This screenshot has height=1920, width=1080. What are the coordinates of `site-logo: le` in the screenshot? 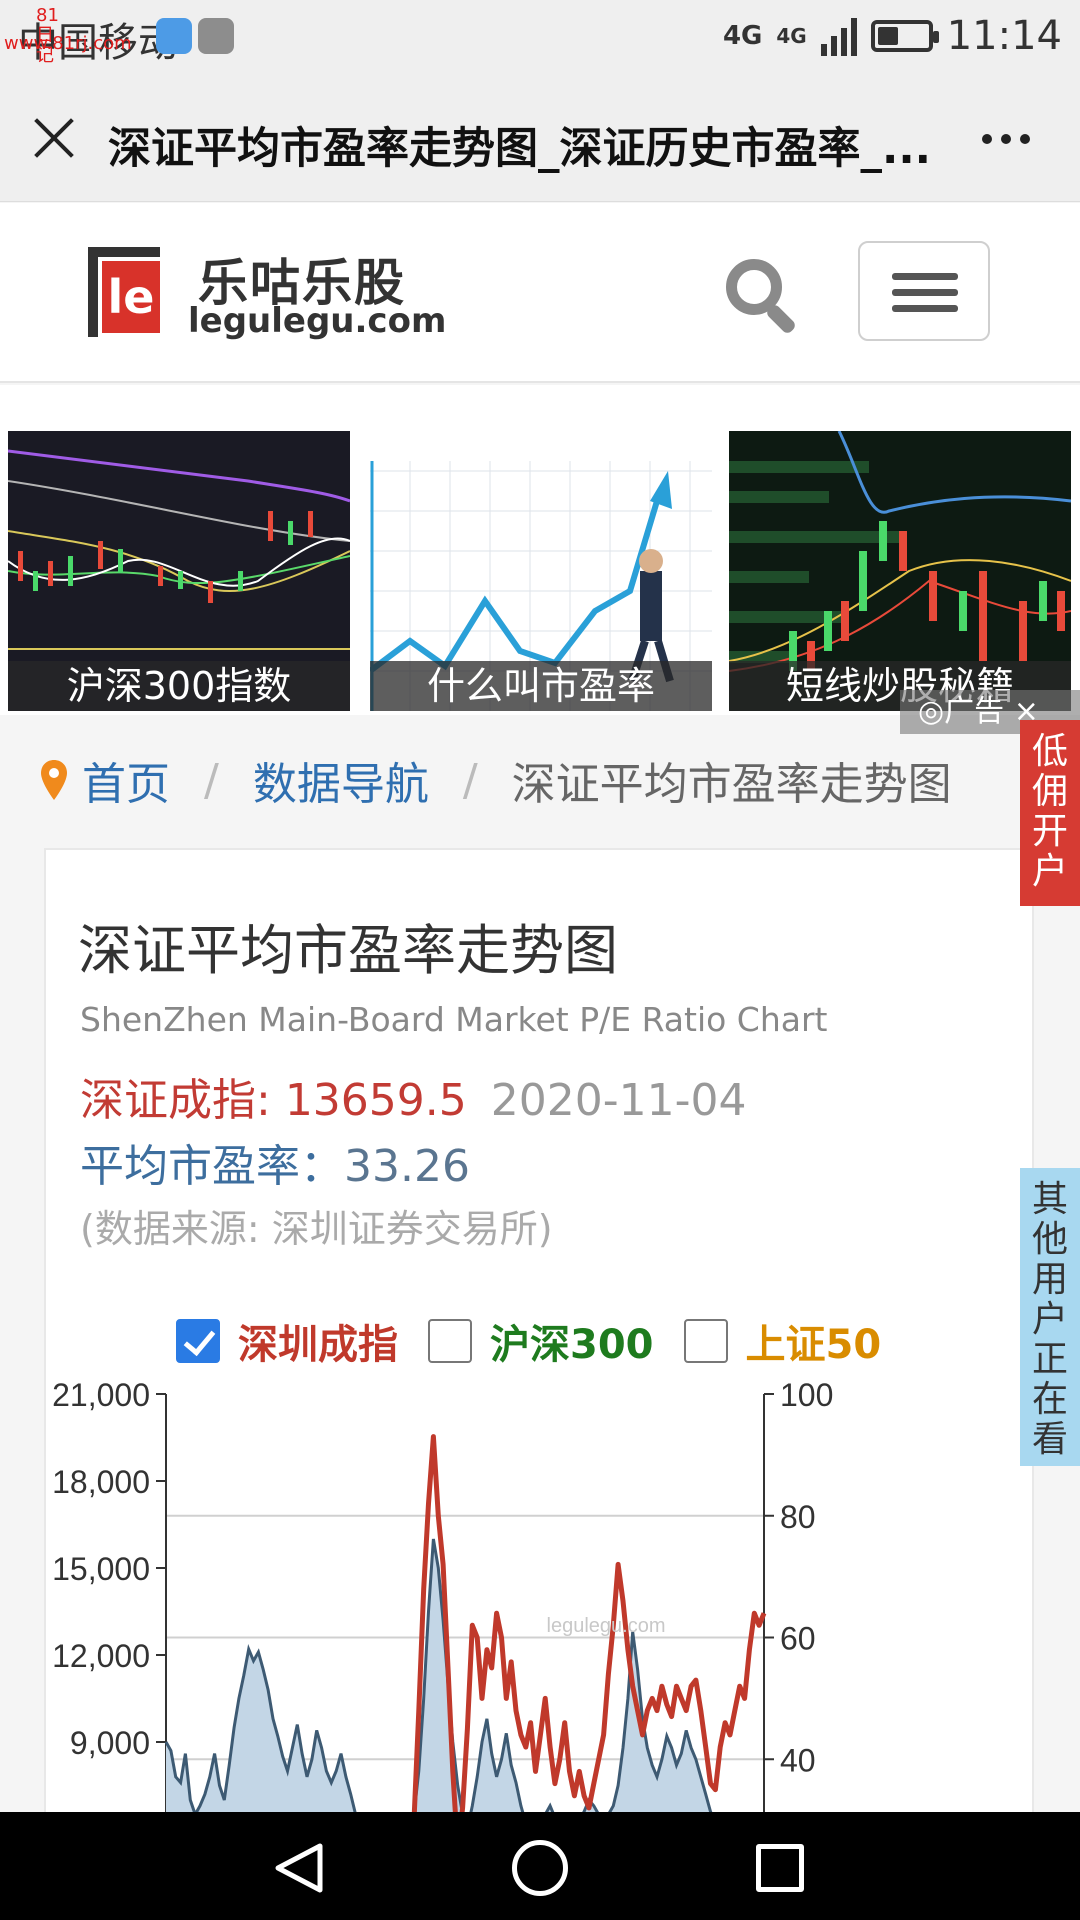 It's located at (124, 292).